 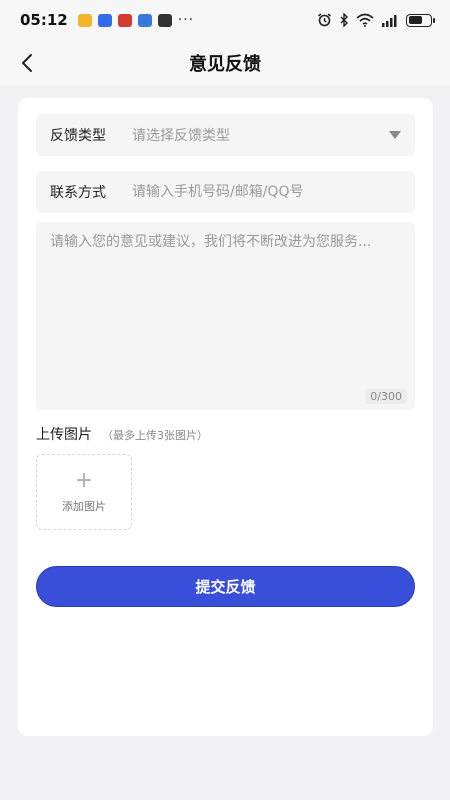 I want to click on contact-input, so click(x=266, y=192).